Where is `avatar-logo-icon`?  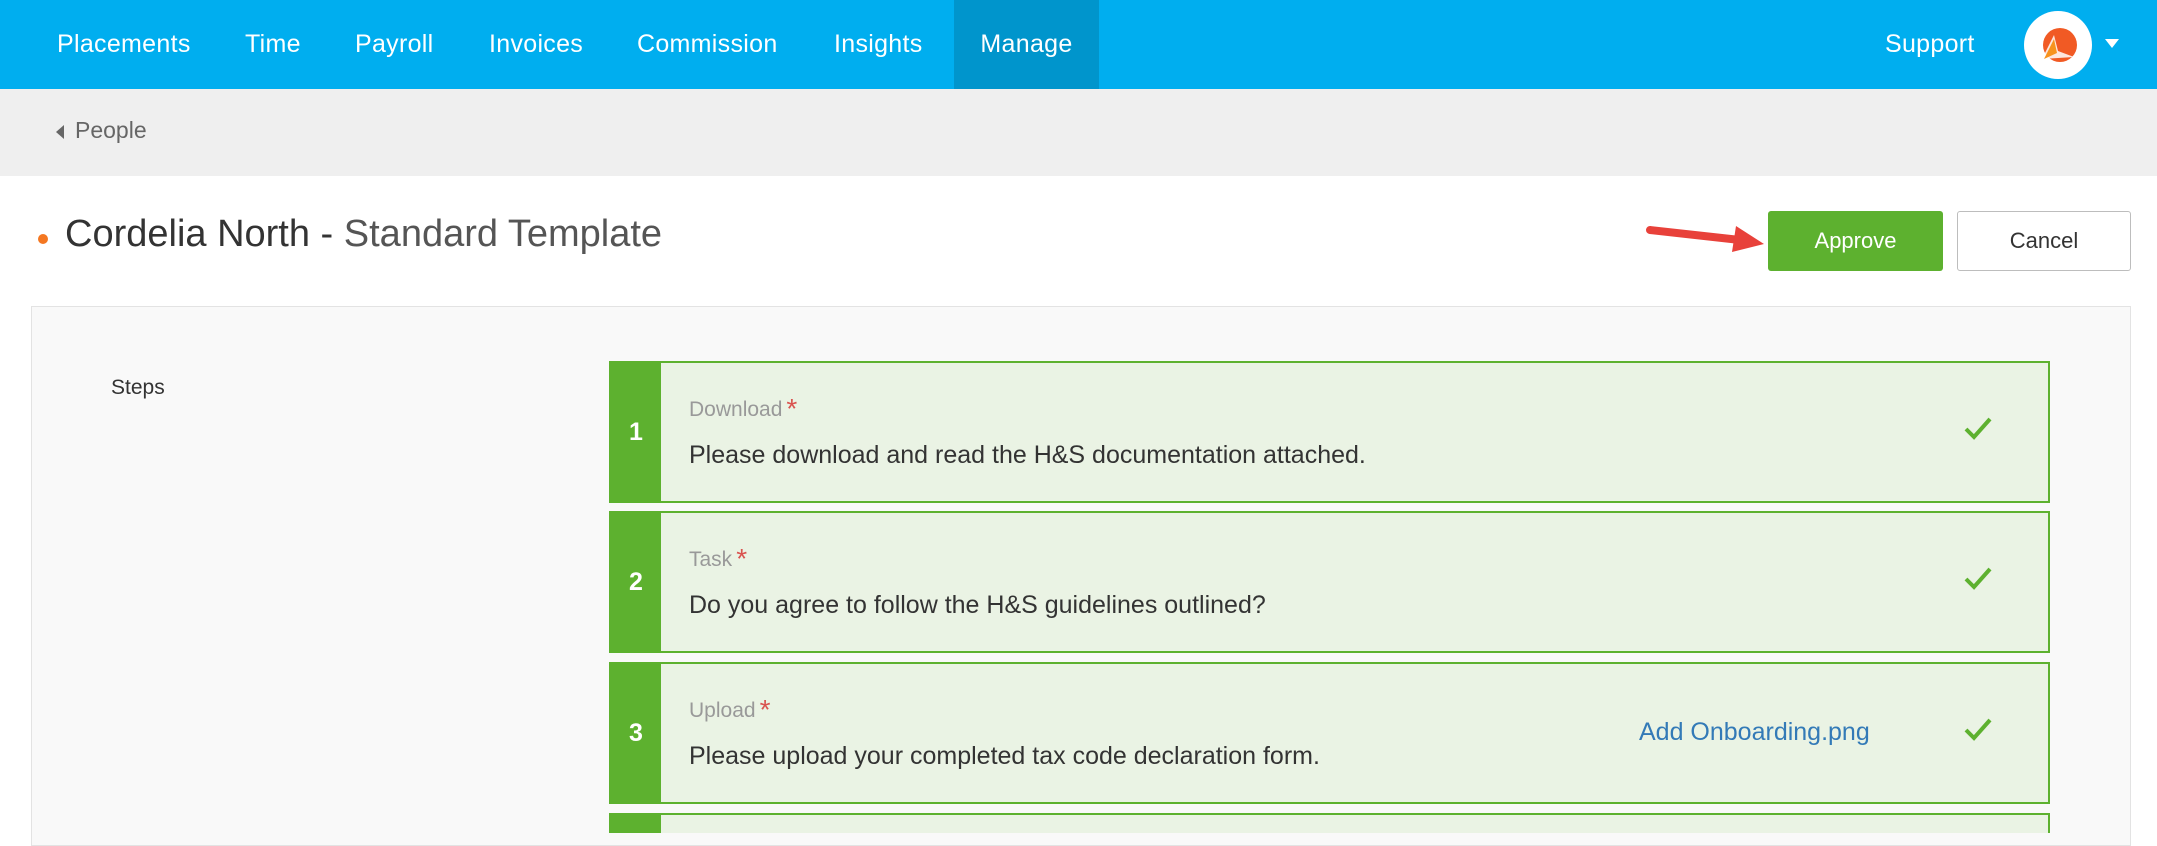
avatar-logo-icon is located at coordinates (2059, 45).